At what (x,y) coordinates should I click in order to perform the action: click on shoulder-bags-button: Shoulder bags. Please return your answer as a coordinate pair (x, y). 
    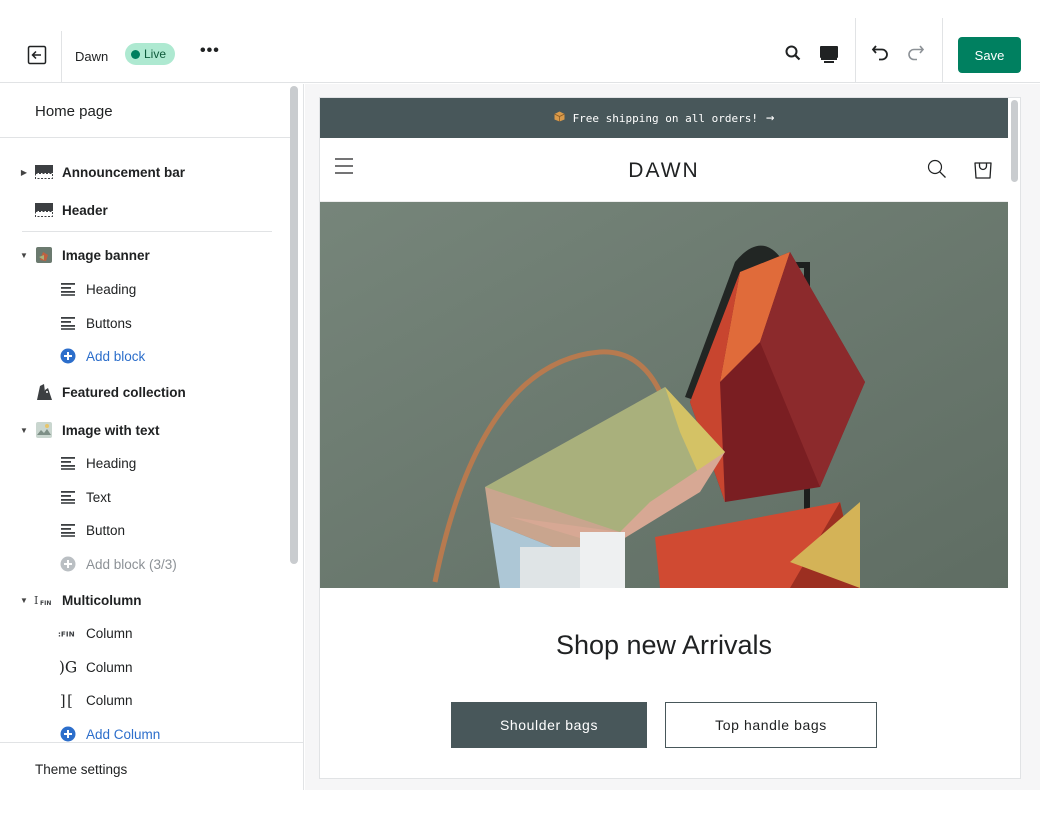
    Looking at the image, I should click on (549, 725).